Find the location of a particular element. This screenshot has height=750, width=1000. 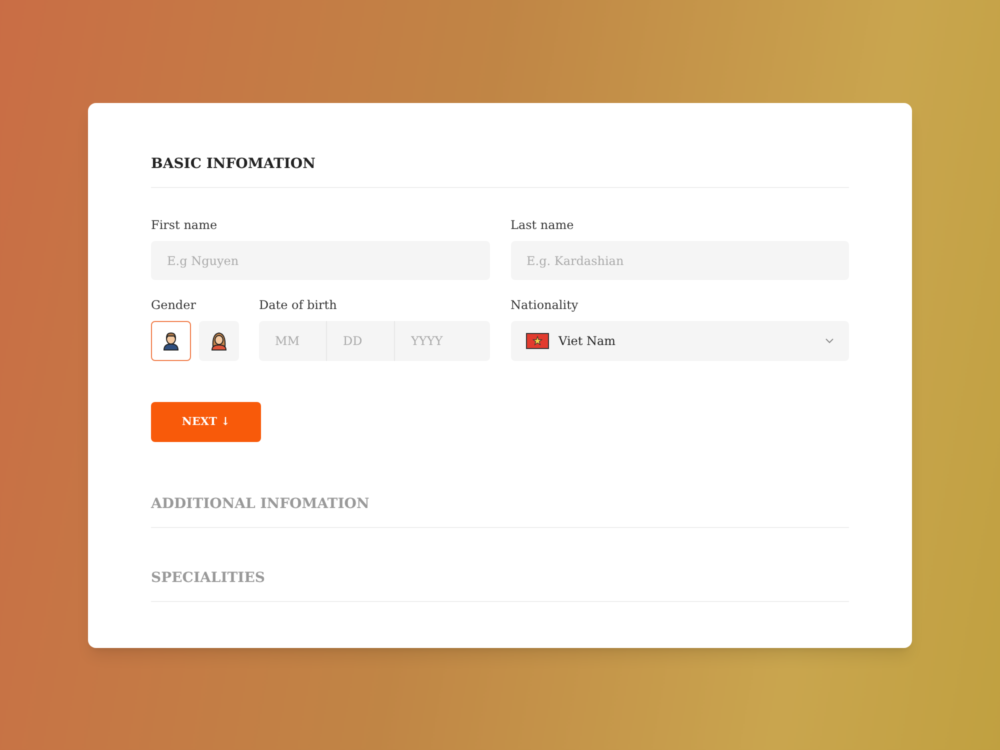

date-part-input: YYYY is located at coordinates (442, 341).